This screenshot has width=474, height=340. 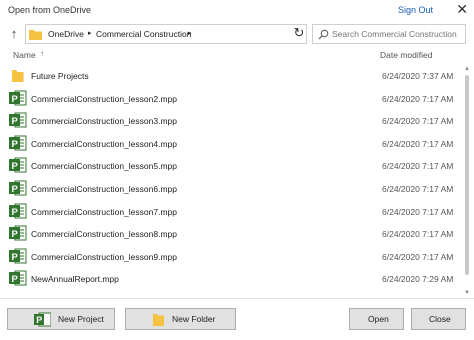 What do you see at coordinates (397, 34) in the screenshot?
I see `search-input` at bounding box center [397, 34].